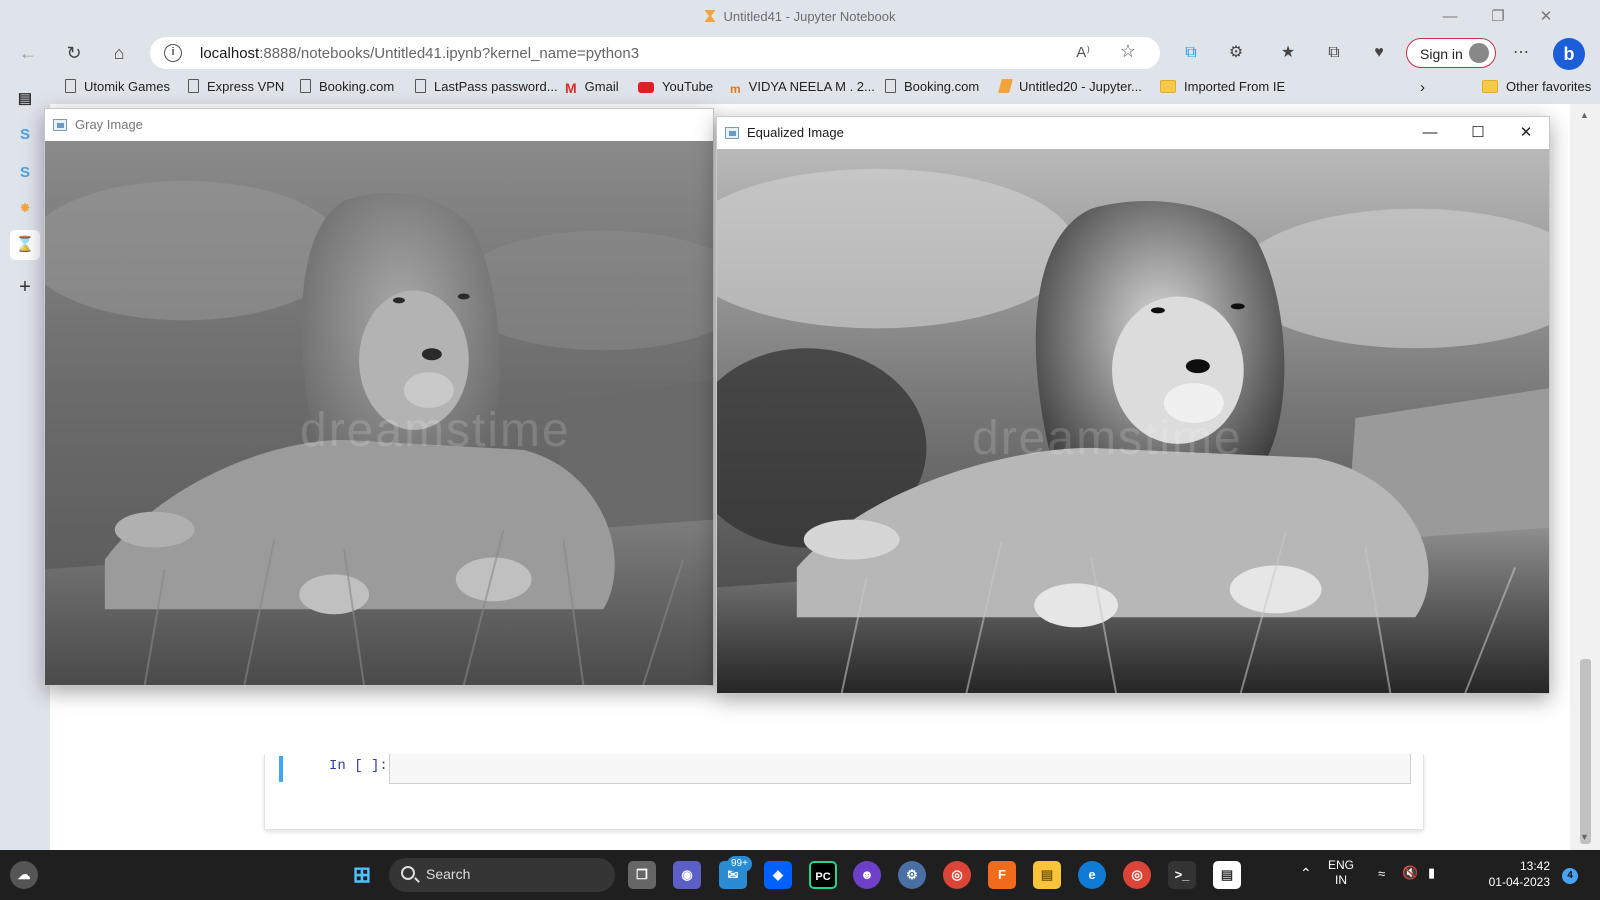 This screenshot has width=1600, height=900. Describe the element at coordinates (281, 769) in the screenshot. I see `cell-selection-bar` at that location.